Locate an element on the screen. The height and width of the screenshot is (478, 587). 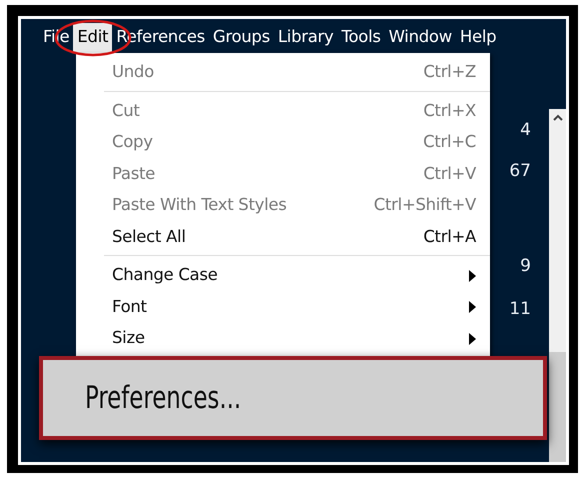
menu-item-label: Select All is located at coordinates (149, 237).